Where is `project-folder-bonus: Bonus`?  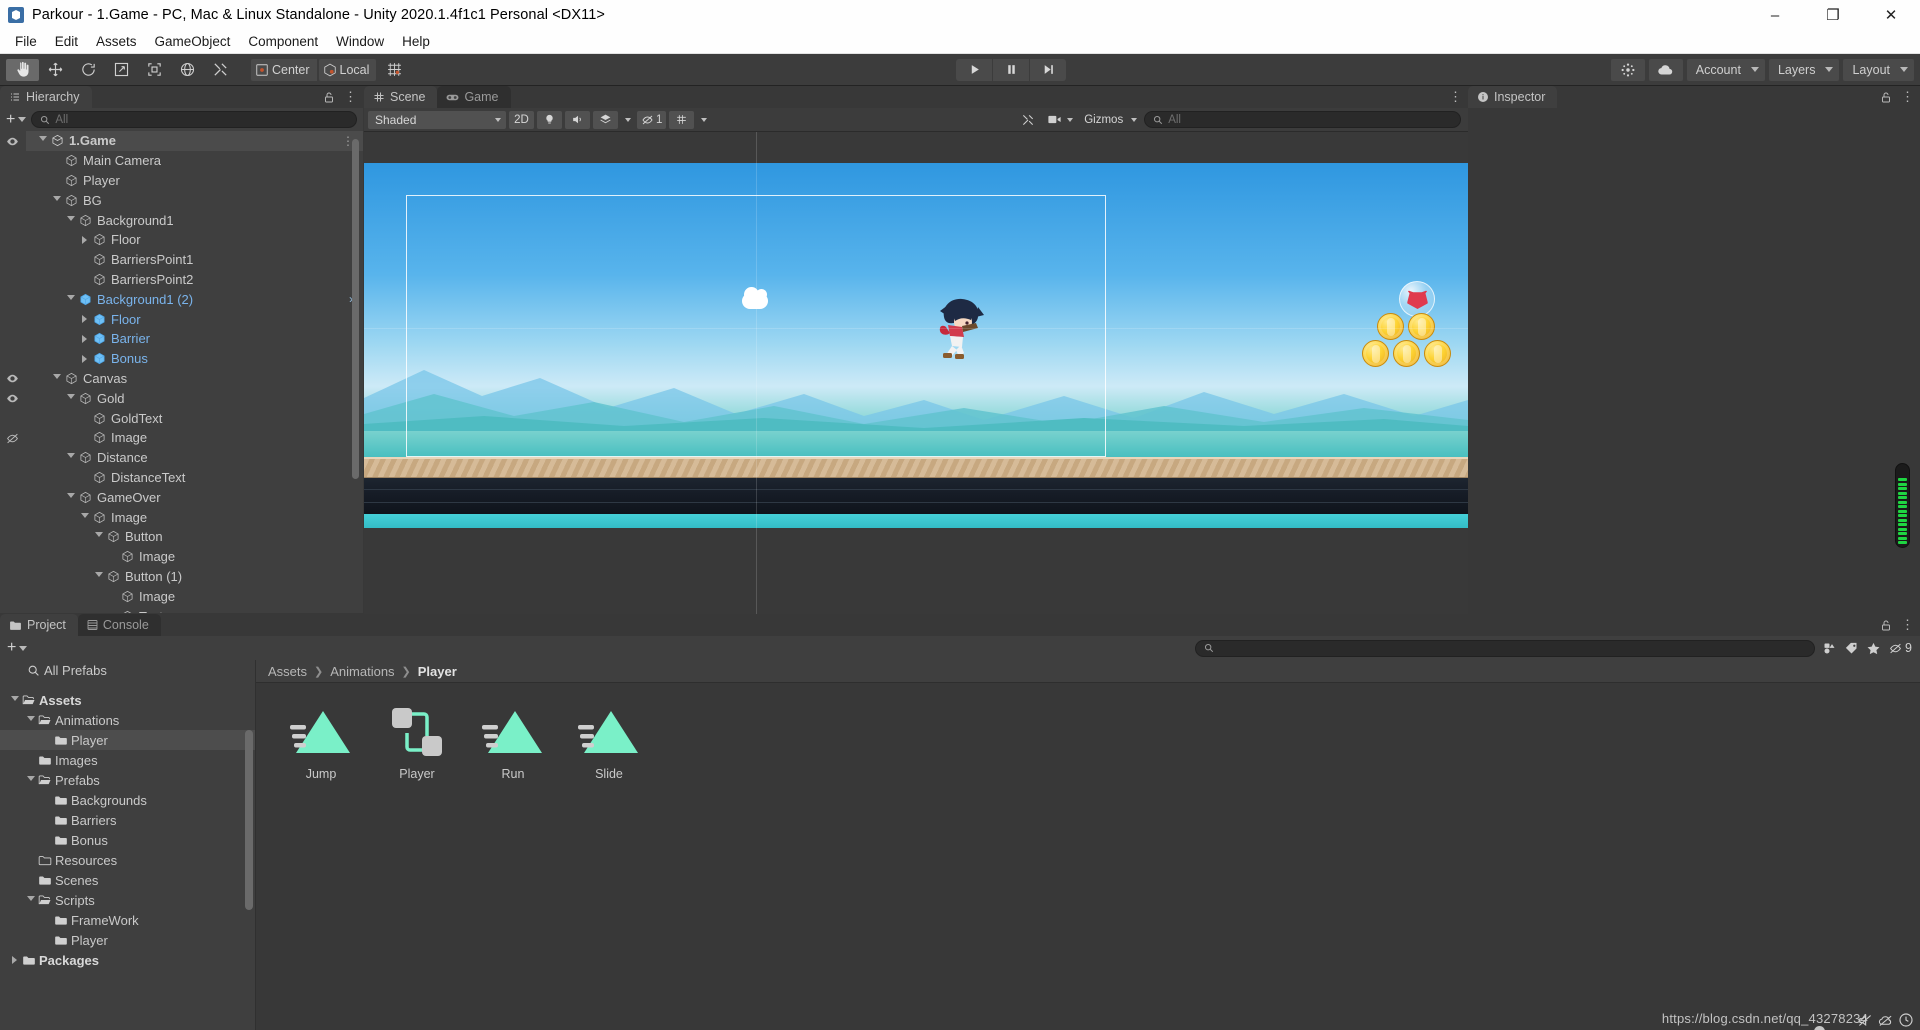
project-folder-bonus: Bonus is located at coordinates (127, 840).